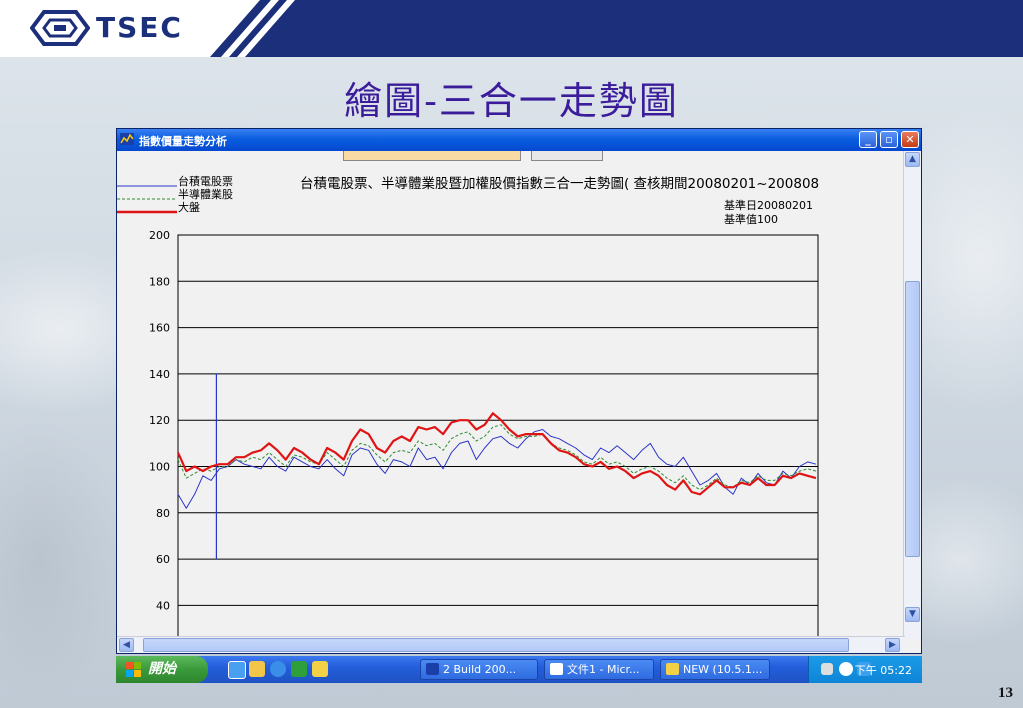 The width and height of the screenshot is (1023, 708). What do you see at coordinates (846, 669) in the screenshot?
I see `tray-arrow-icon` at bounding box center [846, 669].